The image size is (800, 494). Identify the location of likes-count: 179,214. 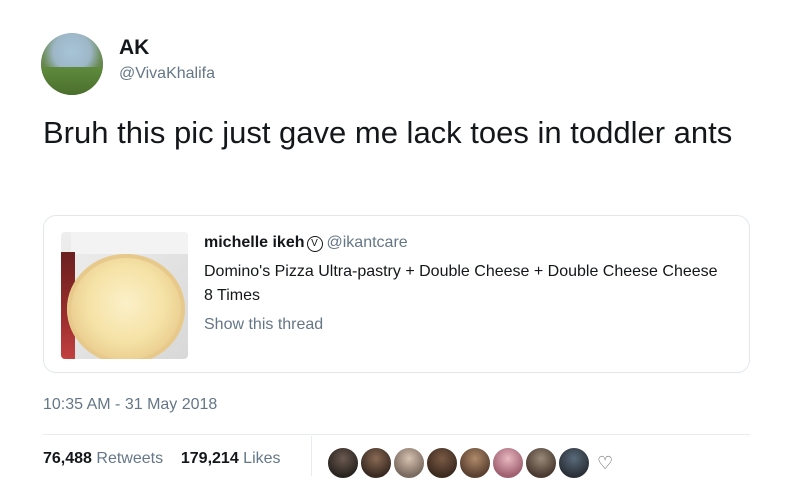
(209, 458).